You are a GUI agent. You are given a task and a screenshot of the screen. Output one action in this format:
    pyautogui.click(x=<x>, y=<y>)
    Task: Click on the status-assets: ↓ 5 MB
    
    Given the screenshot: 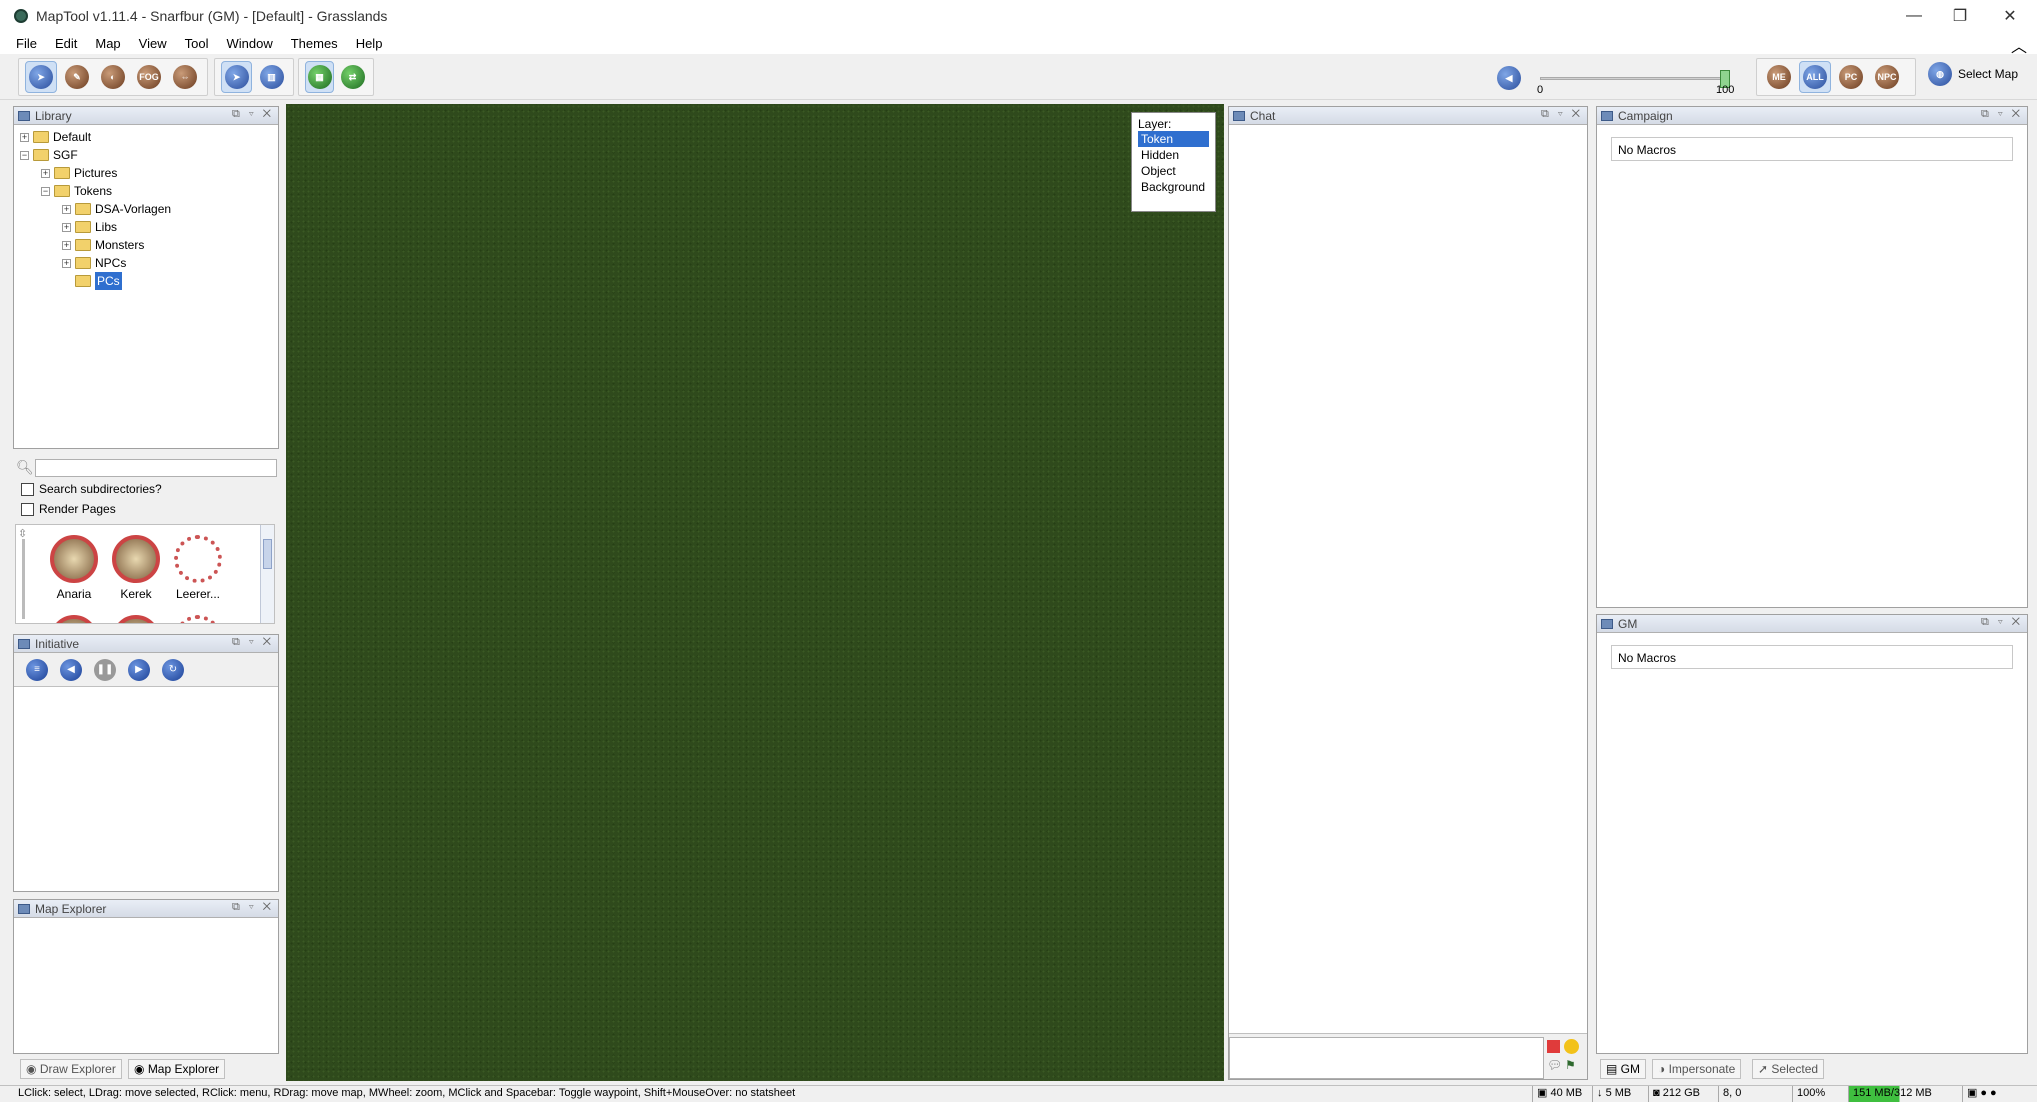 What is the action you would take?
    pyautogui.click(x=1613, y=1094)
    